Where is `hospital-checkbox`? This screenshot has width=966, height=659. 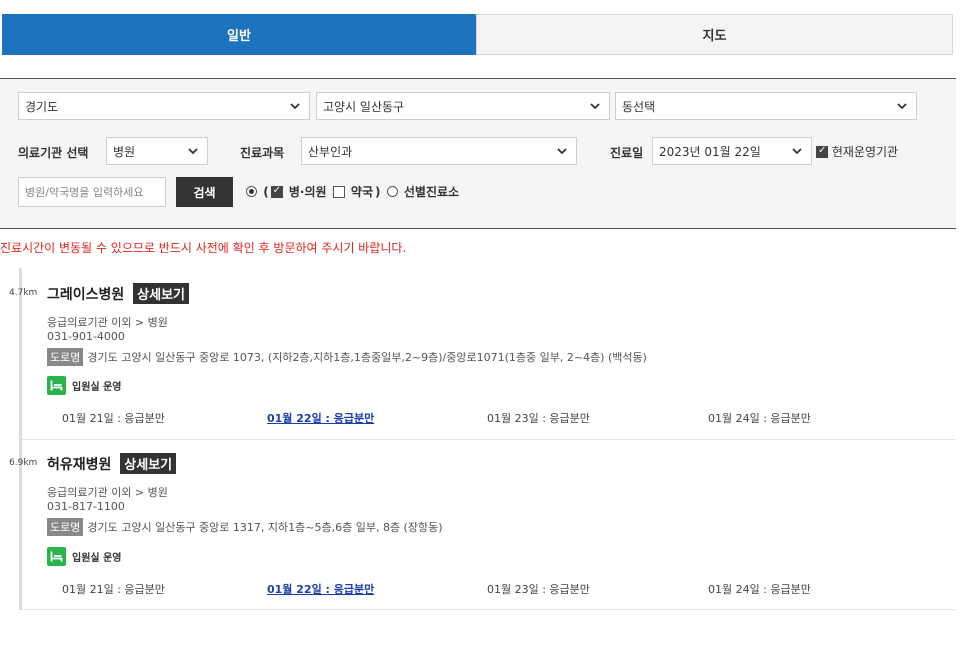 hospital-checkbox is located at coordinates (276, 191).